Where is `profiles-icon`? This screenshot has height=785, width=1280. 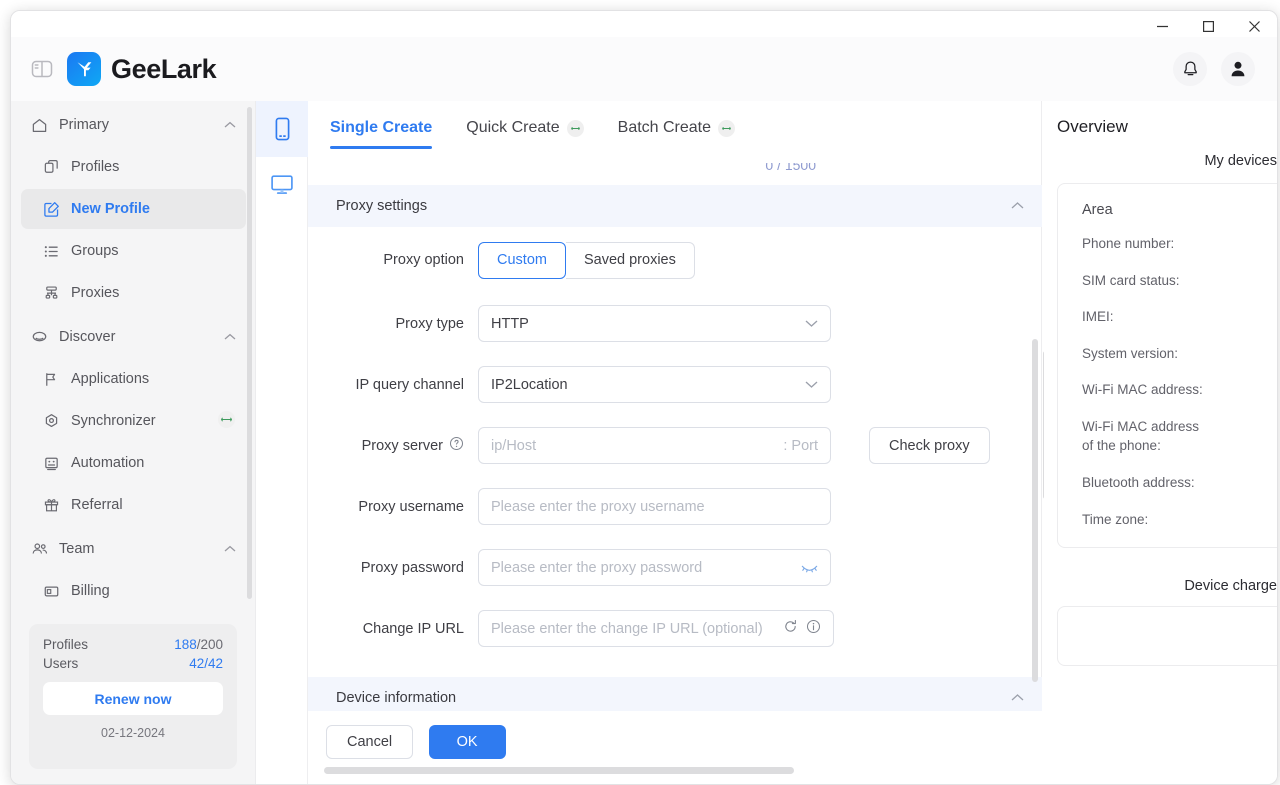 profiles-icon is located at coordinates (55, 167).